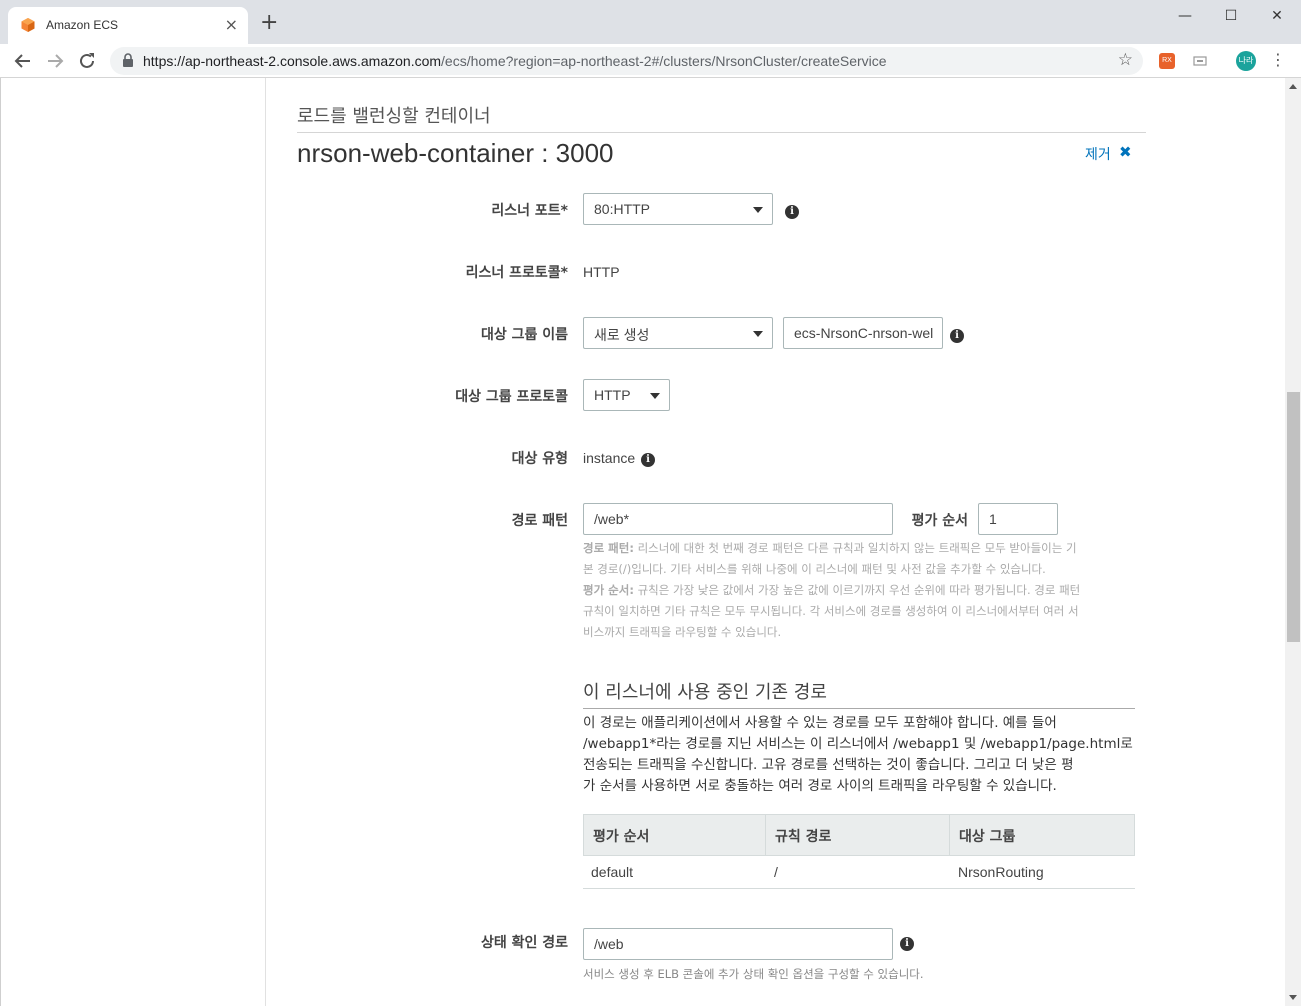 This screenshot has width=1301, height=1006. I want to click on section-title: 로드를 밸런싱할 컨테이너, so click(394, 116).